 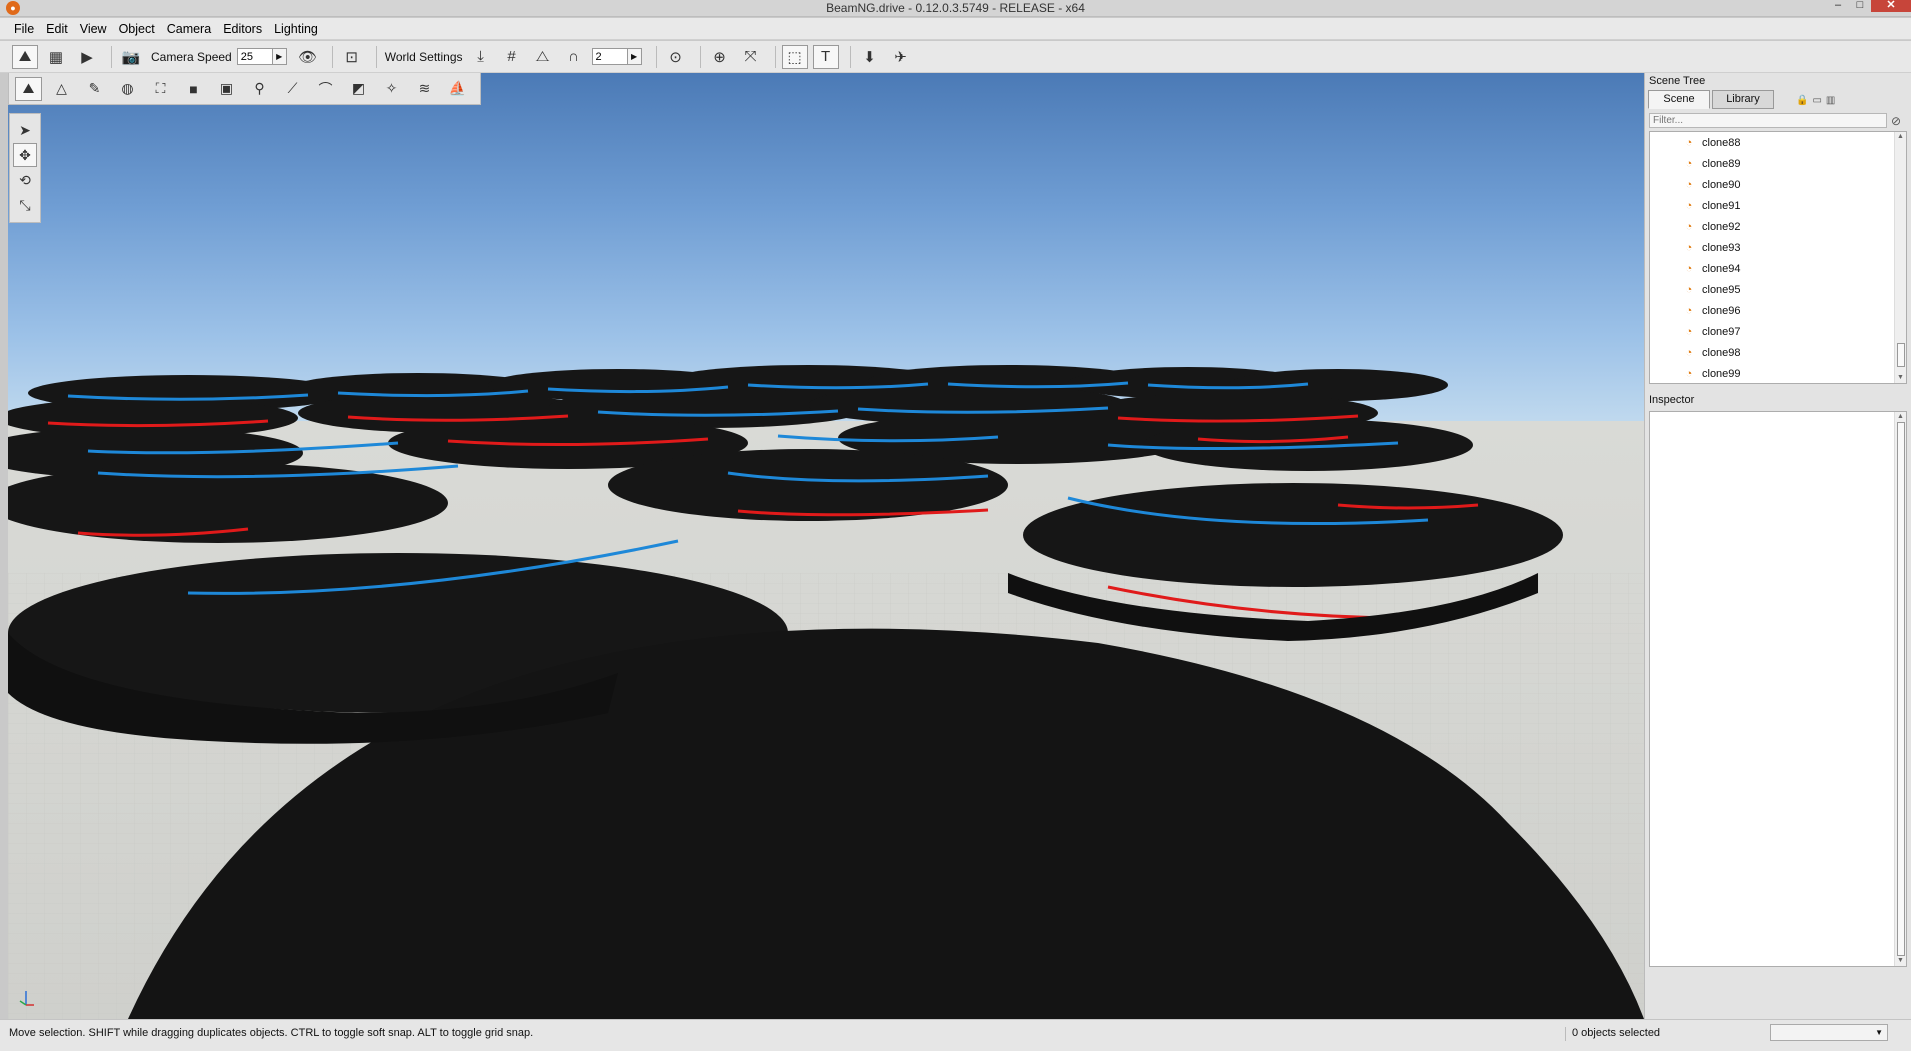 I want to click on list-item: ◔ clone88, so click(x=1778, y=142).